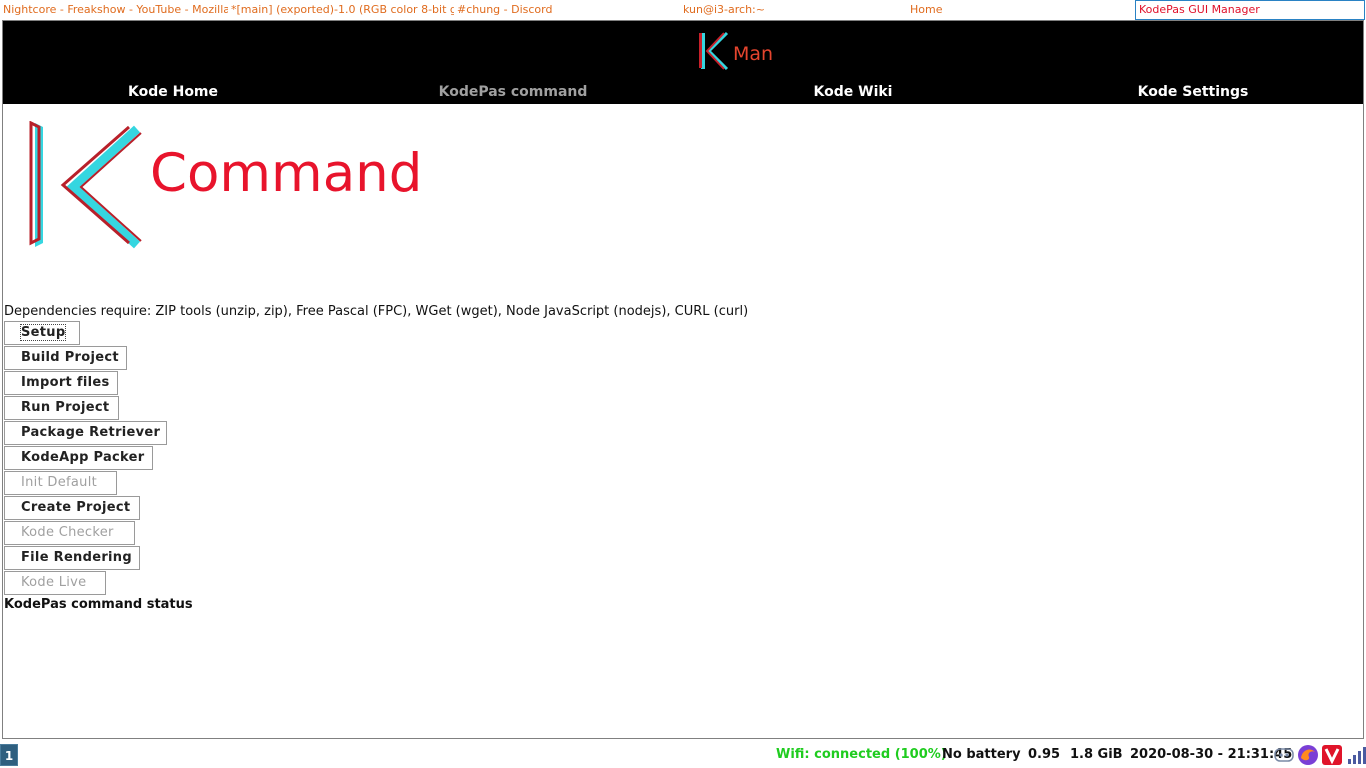 This screenshot has height=768, width=1366. Describe the element at coordinates (1284, 755) in the screenshot. I see `discord-icon` at that location.